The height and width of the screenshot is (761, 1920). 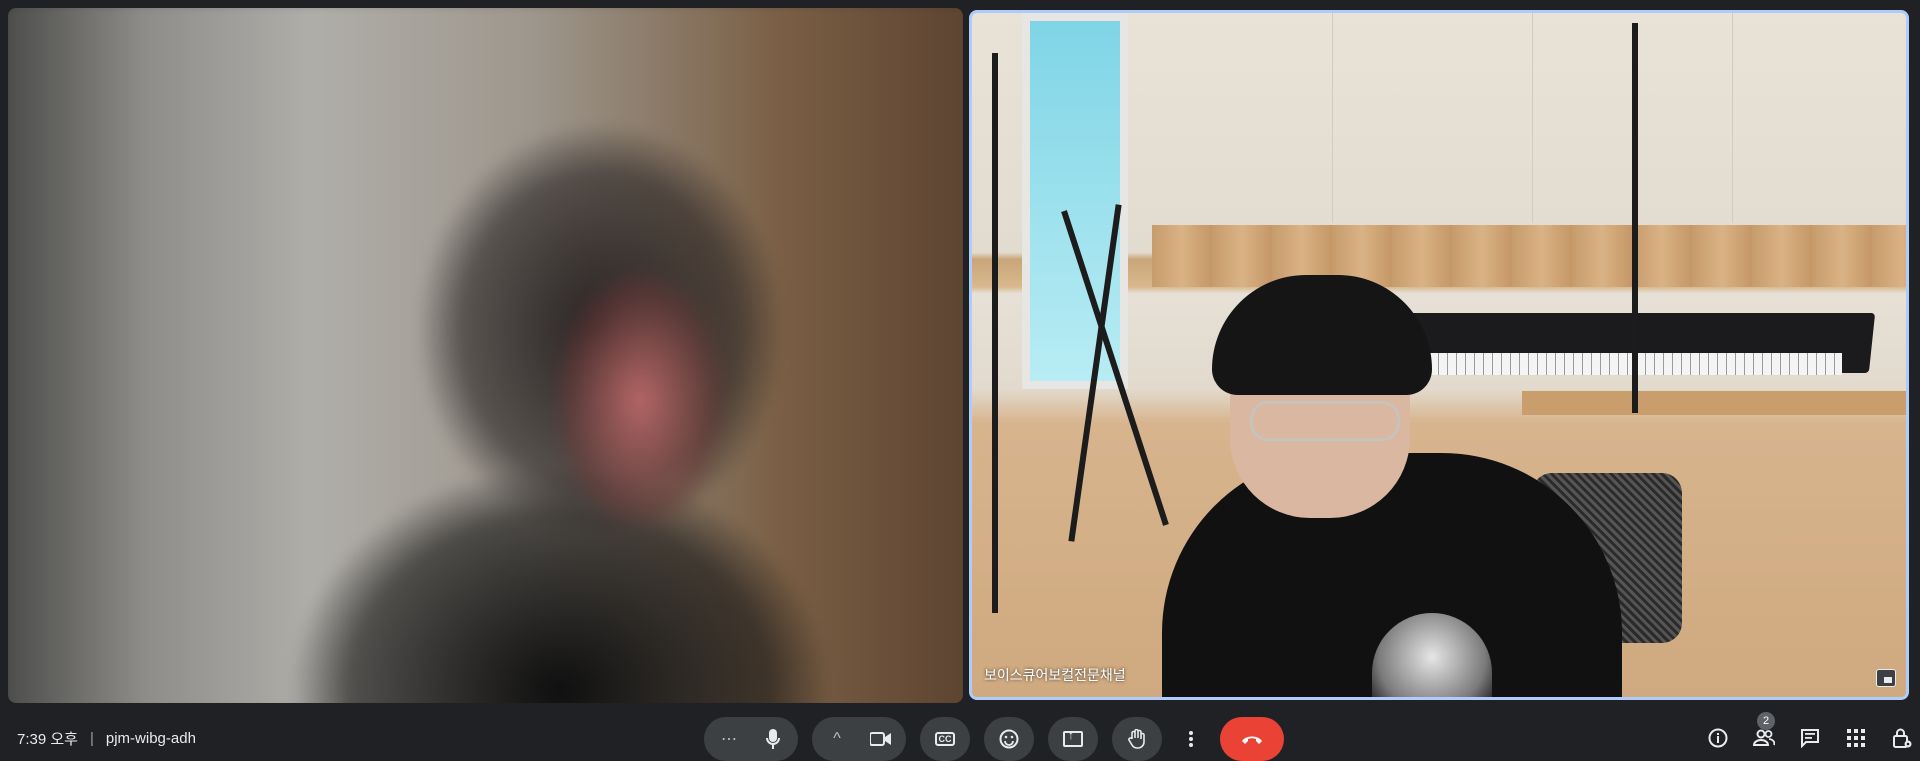 I want to click on activities-icon, so click(x=1856, y=738).